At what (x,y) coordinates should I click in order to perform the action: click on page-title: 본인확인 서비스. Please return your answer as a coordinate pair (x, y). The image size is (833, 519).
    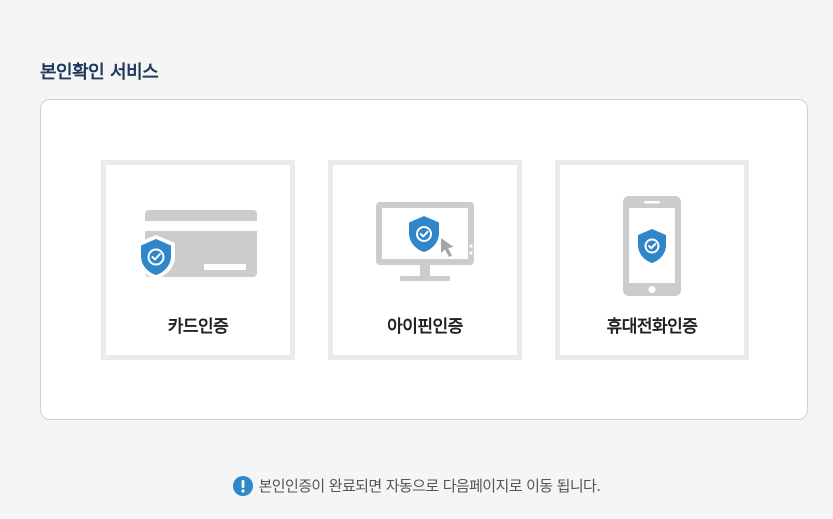
    Looking at the image, I should click on (99, 72).